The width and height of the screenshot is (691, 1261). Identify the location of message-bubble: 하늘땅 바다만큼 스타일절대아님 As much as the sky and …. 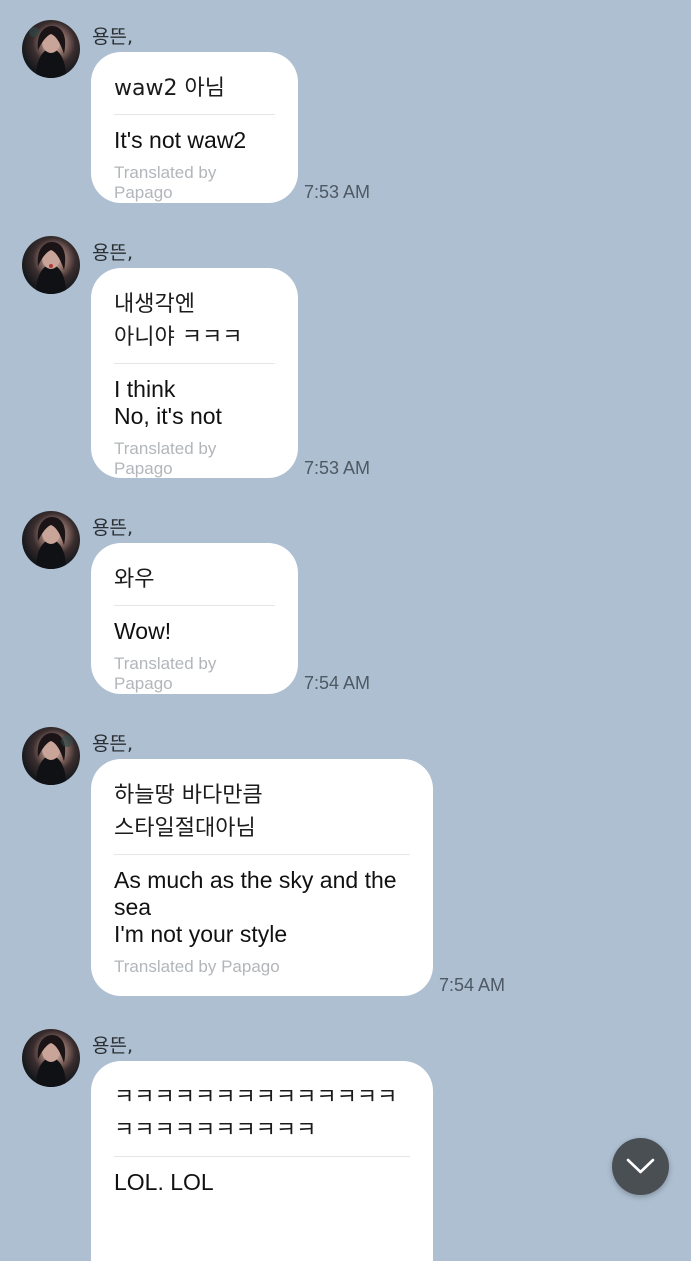
(262, 877).